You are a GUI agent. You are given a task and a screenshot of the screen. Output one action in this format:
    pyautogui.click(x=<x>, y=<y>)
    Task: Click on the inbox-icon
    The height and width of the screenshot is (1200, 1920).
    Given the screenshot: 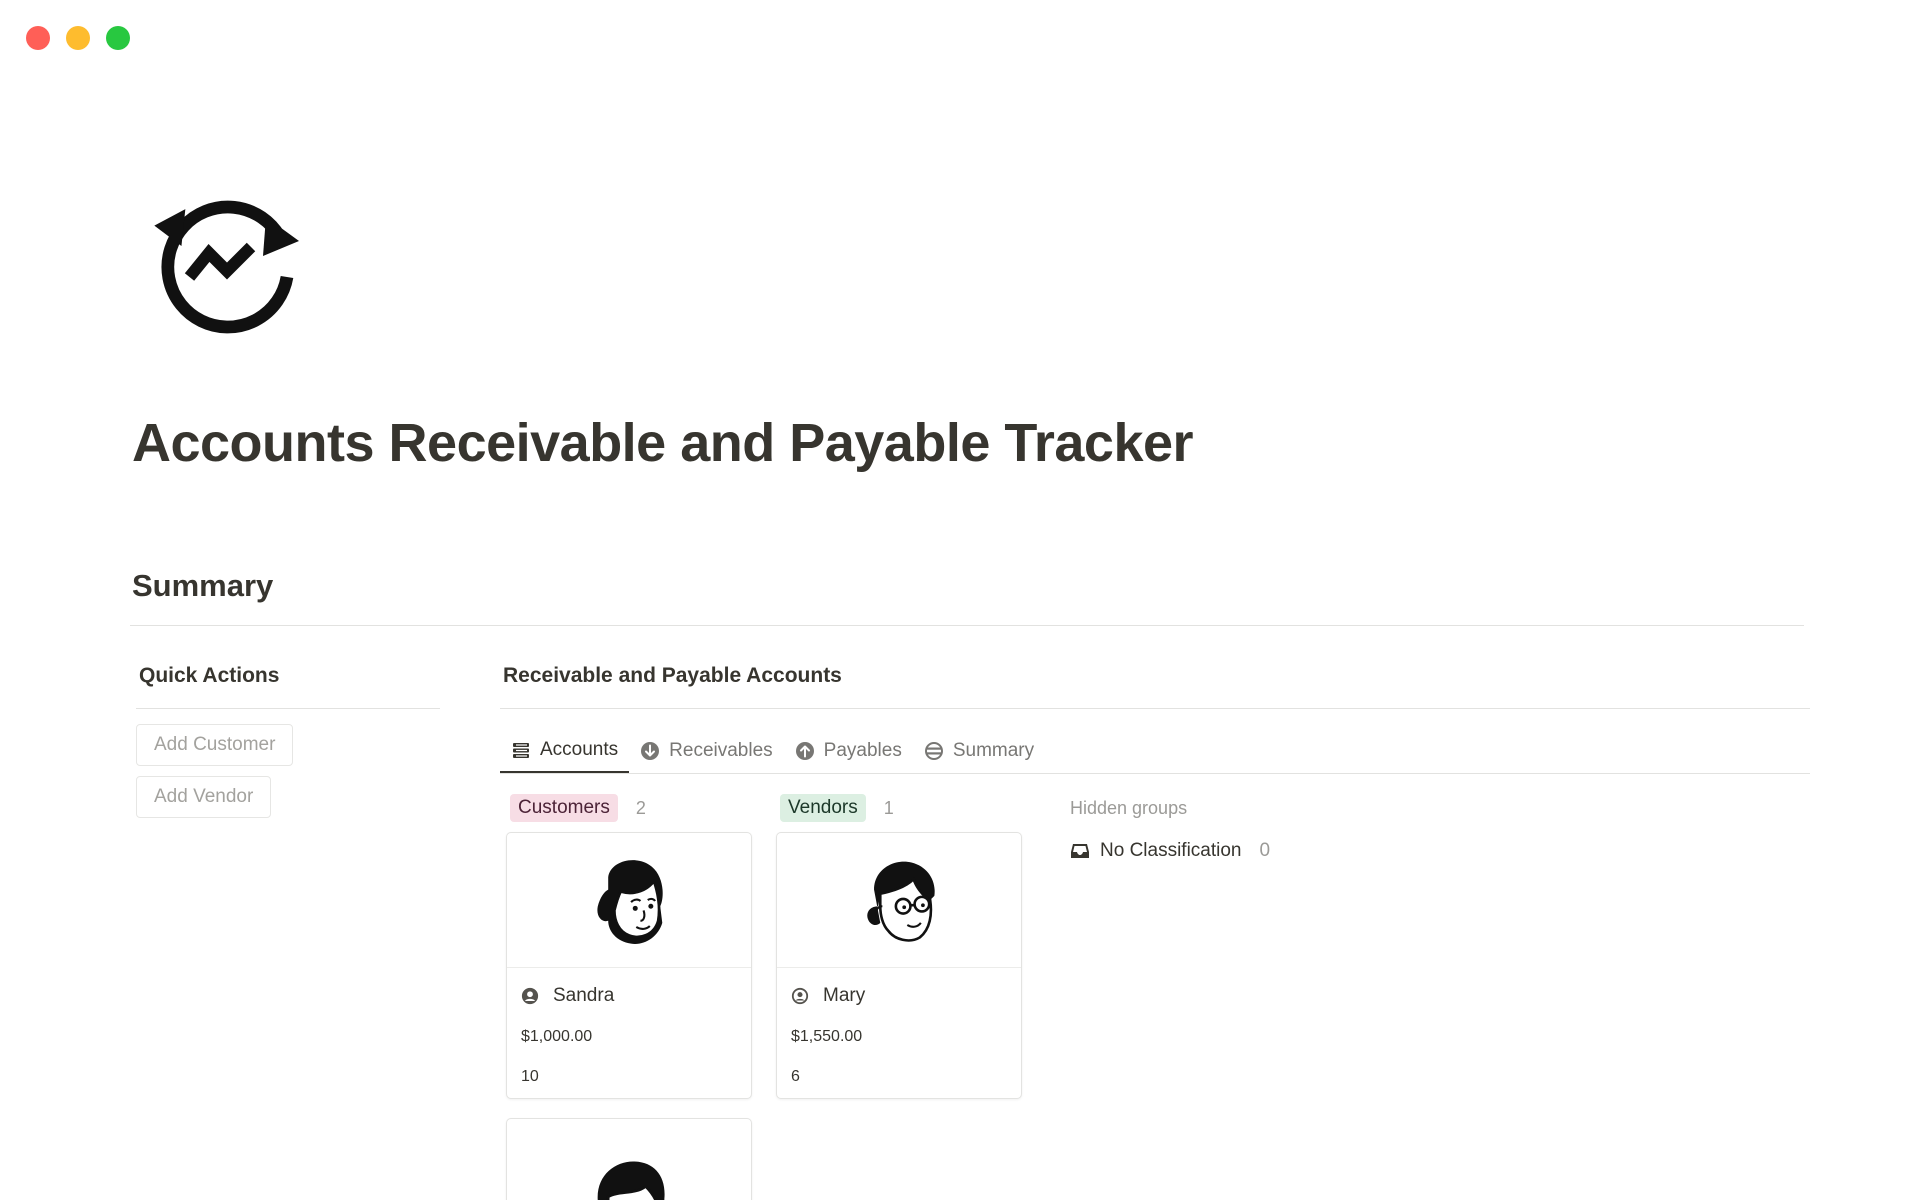 What is the action you would take?
    pyautogui.click(x=1080, y=851)
    